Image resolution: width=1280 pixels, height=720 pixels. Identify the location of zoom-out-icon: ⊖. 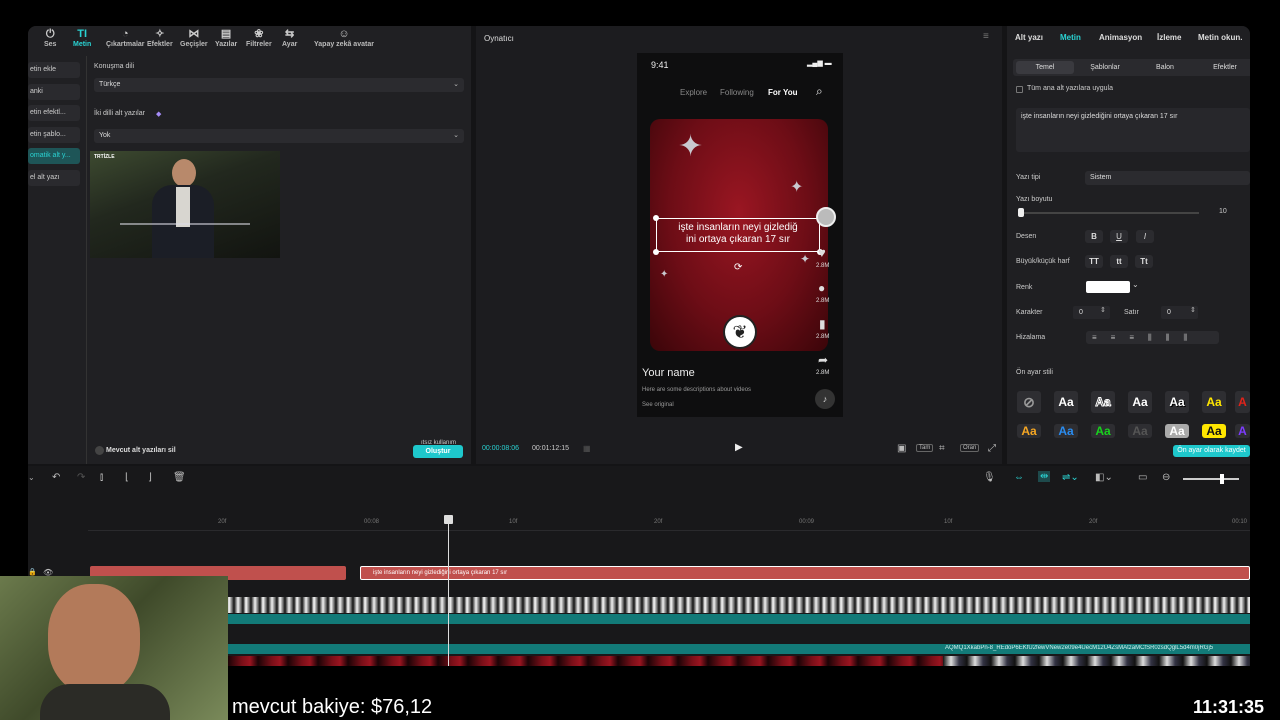
(1166, 477).